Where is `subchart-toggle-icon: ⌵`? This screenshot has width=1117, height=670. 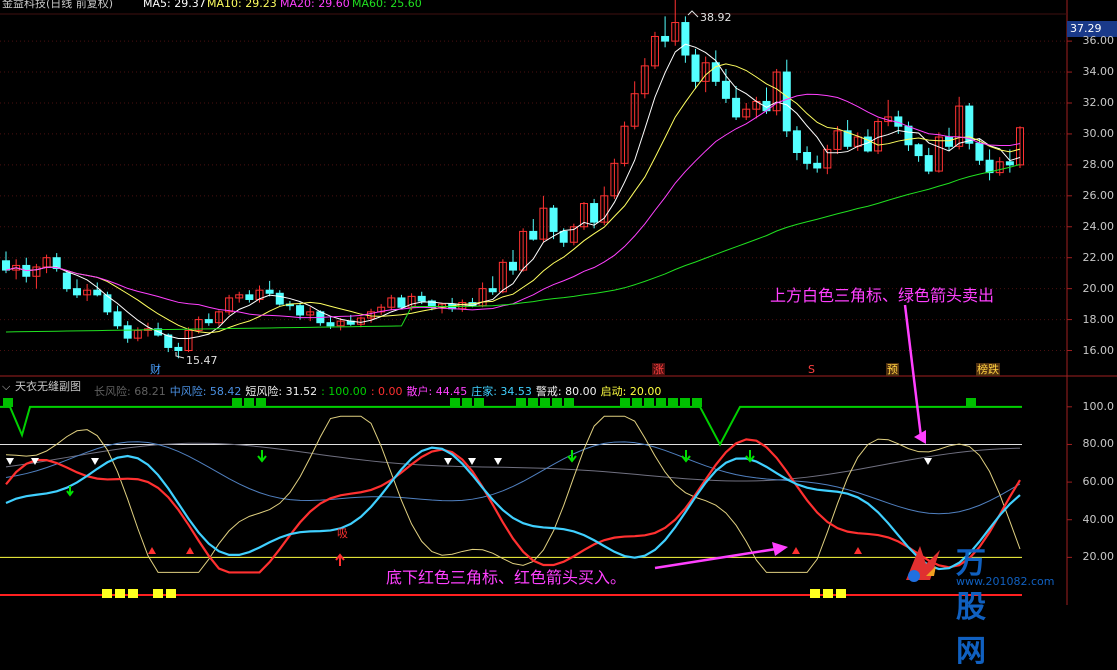 subchart-toggle-icon: ⌵ is located at coordinates (6, 386).